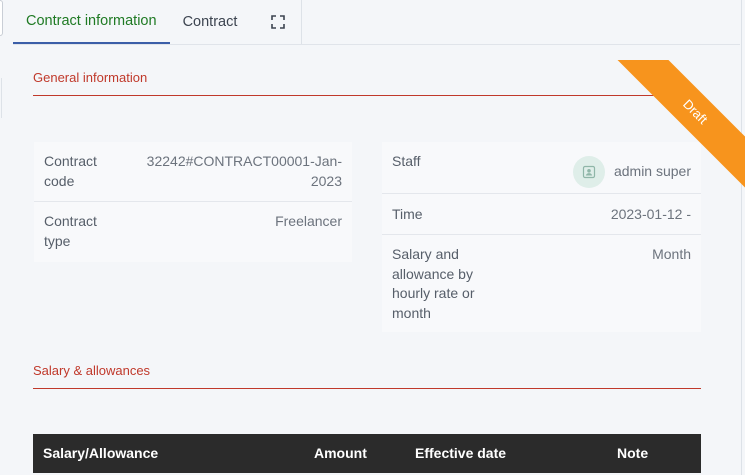 The height and width of the screenshot is (475, 745). Describe the element at coordinates (244, 171) in the screenshot. I see `contract-code-value: 32242#CONTRACT00001-Jan-2023` at that location.